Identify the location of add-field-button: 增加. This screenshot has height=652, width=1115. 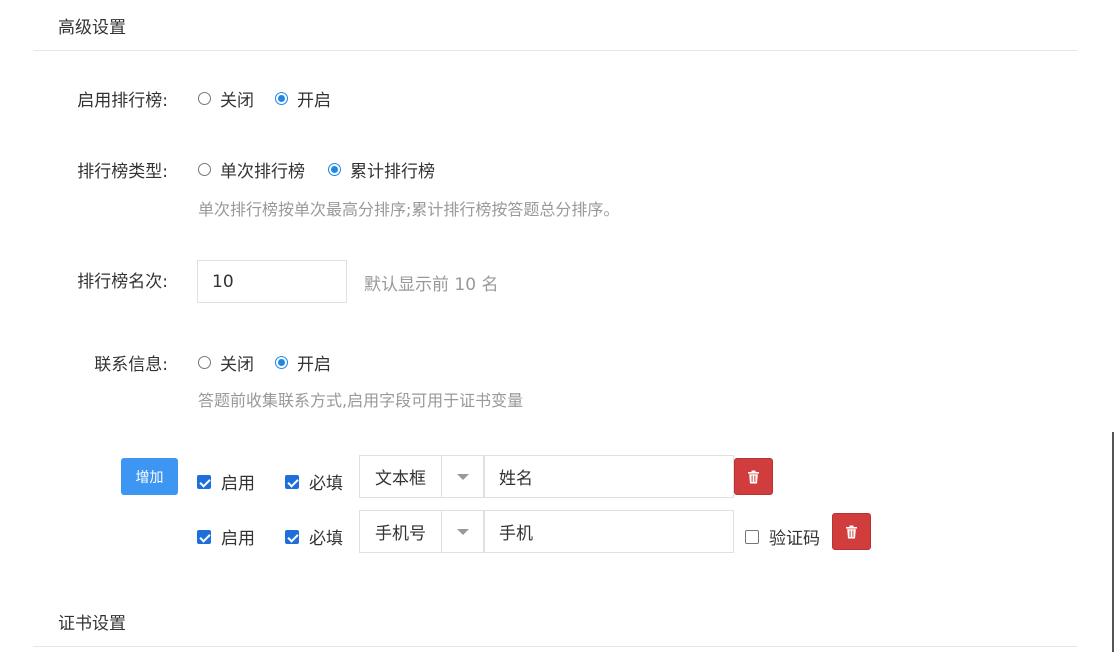
(149, 476).